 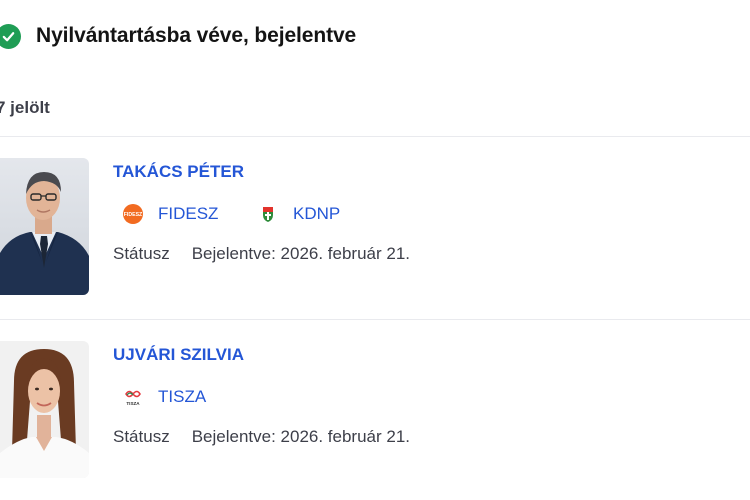 What do you see at coordinates (178, 355) in the screenshot?
I see `candidate-name-link: UJVÁRI SZILVIA` at bounding box center [178, 355].